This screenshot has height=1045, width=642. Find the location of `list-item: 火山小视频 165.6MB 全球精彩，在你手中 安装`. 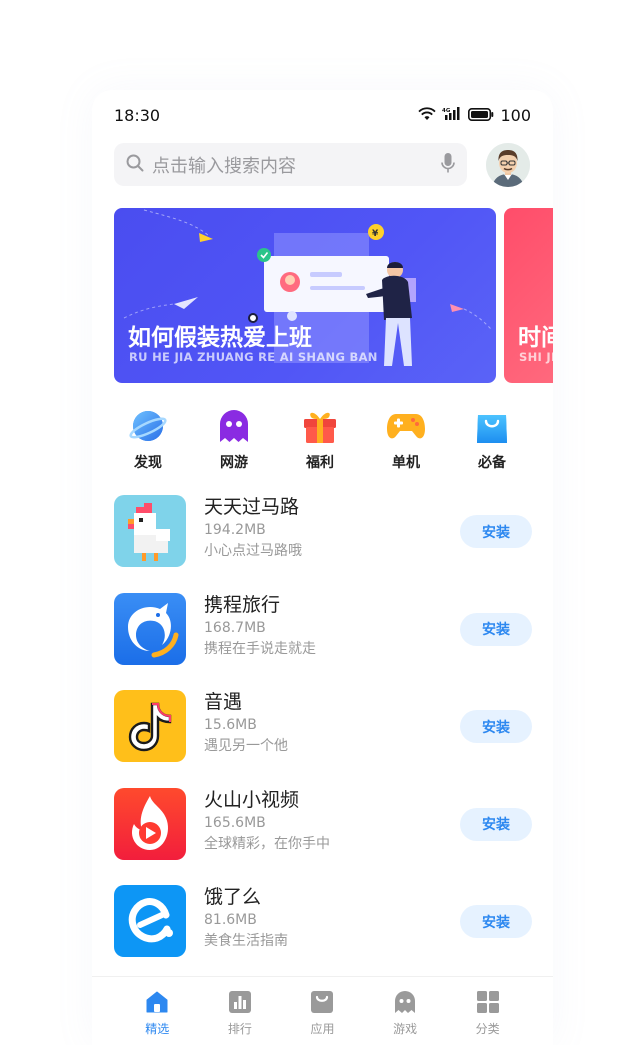

list-item: 火山小视频 165.6MB 全球精彩，在你手中 安装 is located at coordinates (323, 836).